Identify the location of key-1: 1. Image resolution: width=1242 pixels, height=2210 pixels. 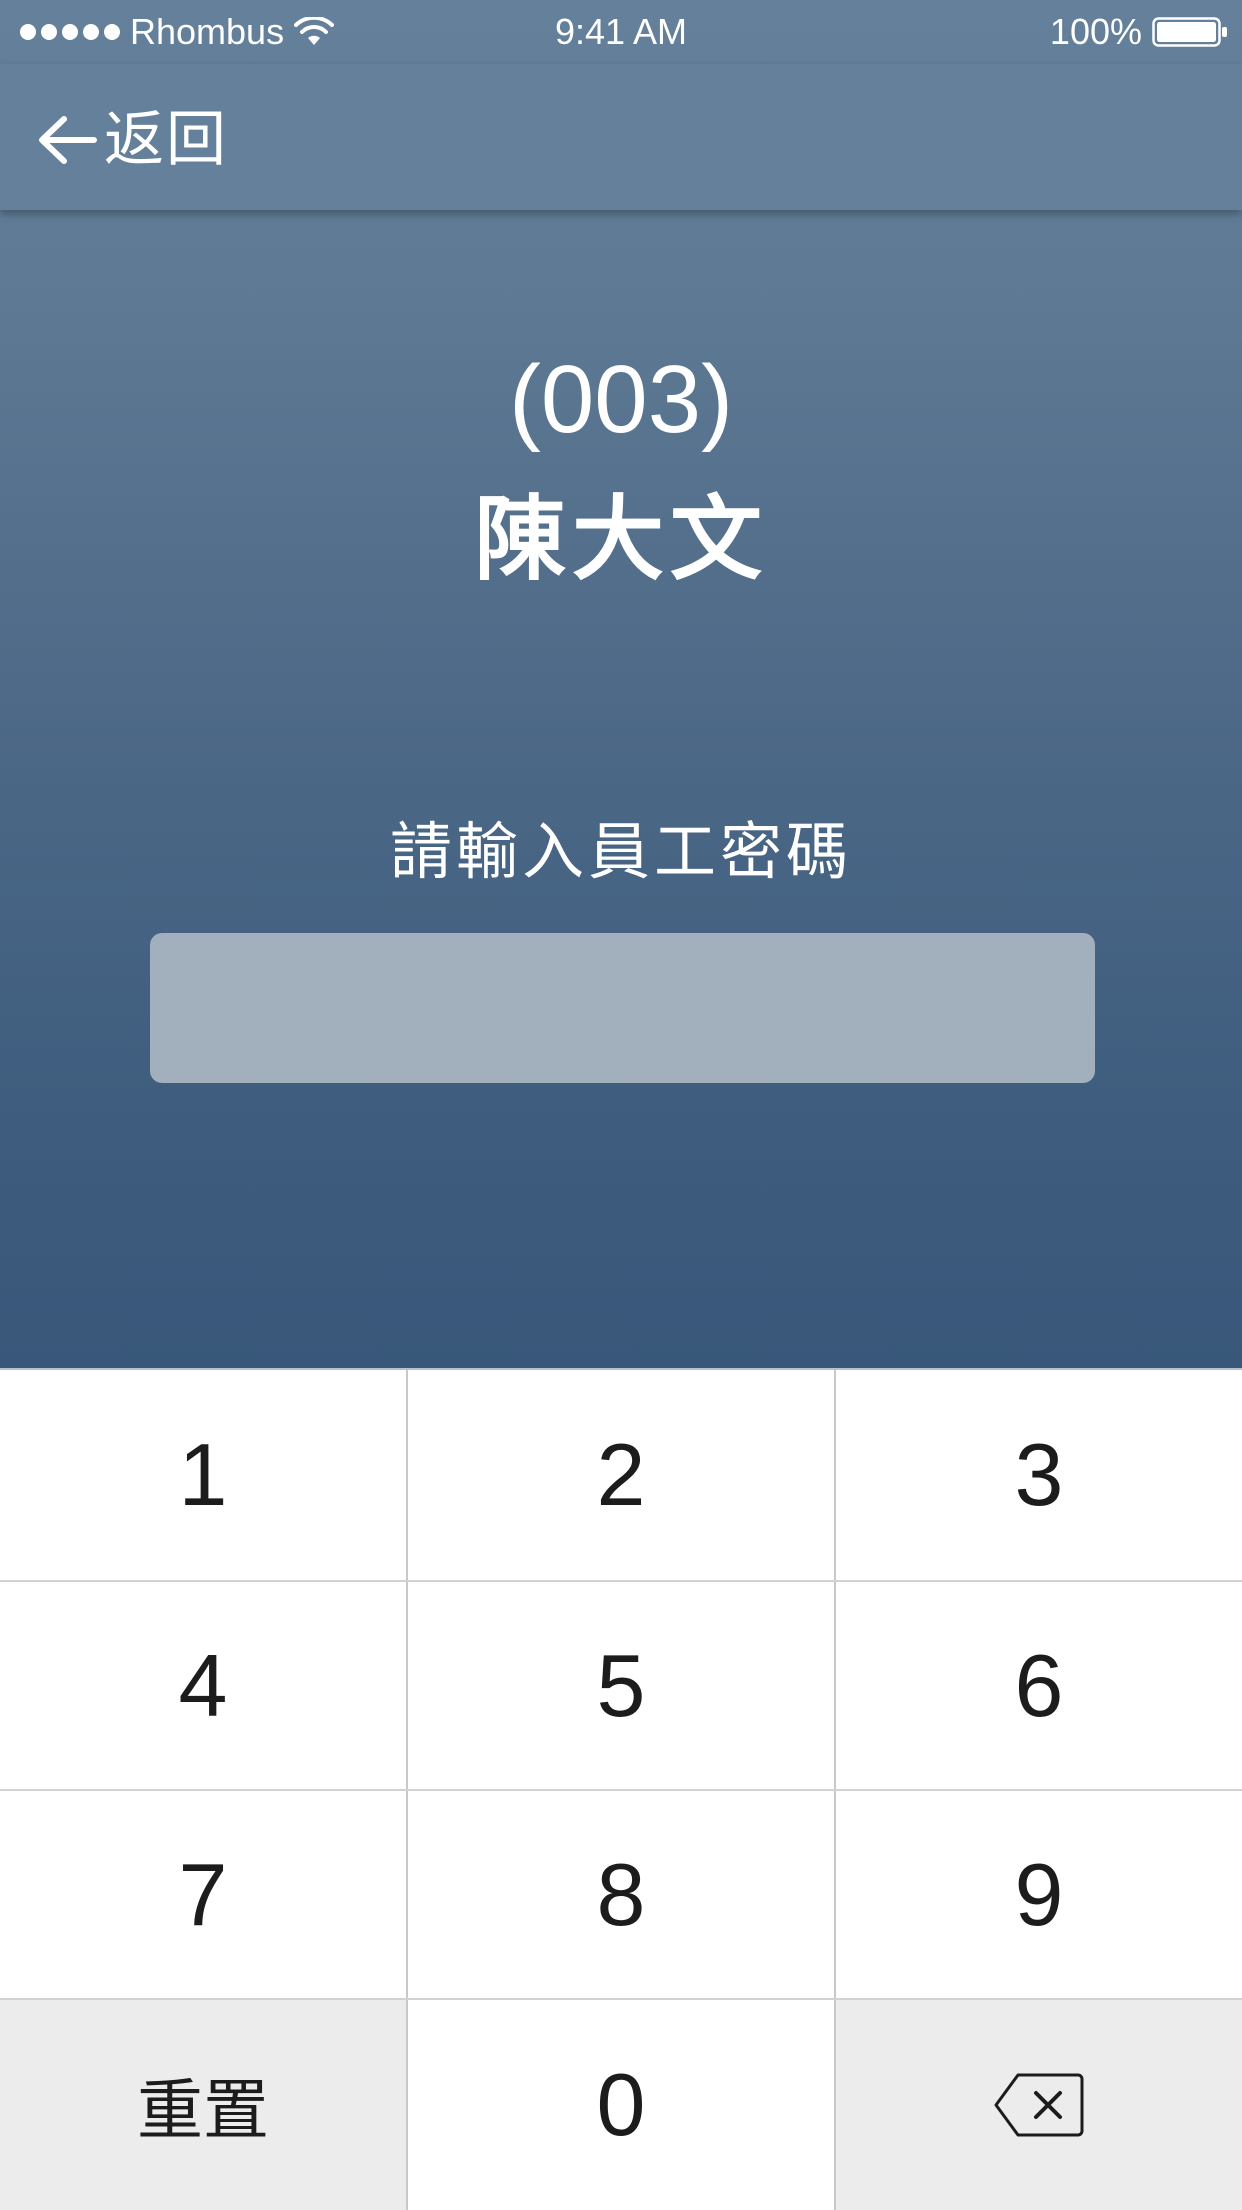
(203, 1475).